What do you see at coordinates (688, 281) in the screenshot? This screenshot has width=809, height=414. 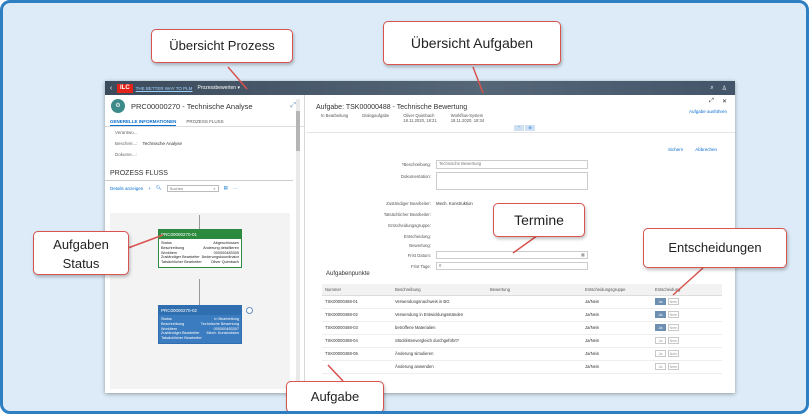 I see `pointer-entscheidungen` at bounding box center [688, 281].